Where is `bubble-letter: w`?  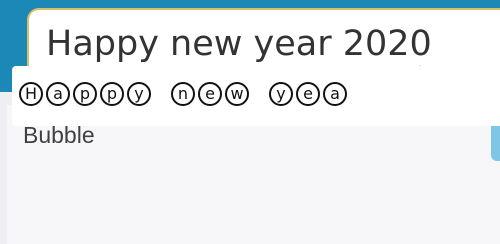 bubble-letter: w is located at coordinates (237, 94).